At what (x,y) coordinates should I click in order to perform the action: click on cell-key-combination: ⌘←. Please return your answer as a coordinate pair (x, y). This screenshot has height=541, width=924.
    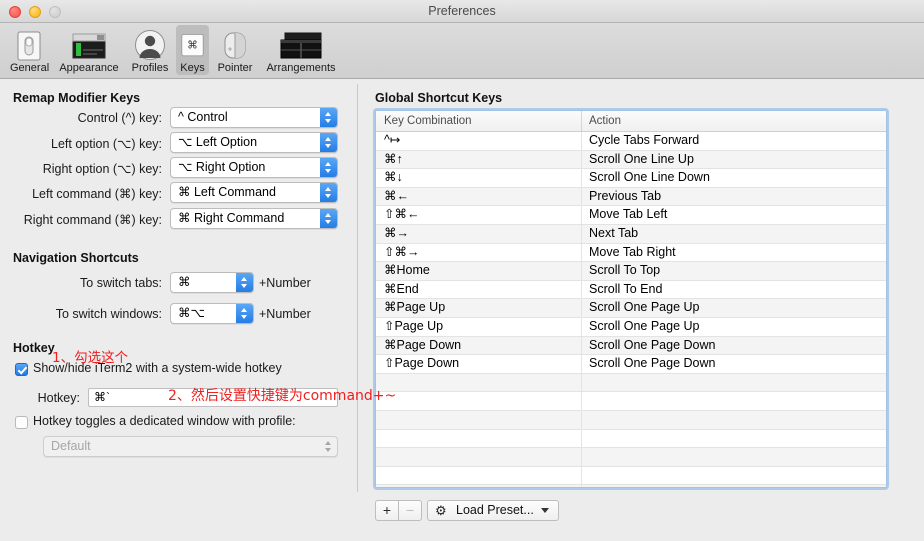
    Looking at the image, I should click on (396, 195).